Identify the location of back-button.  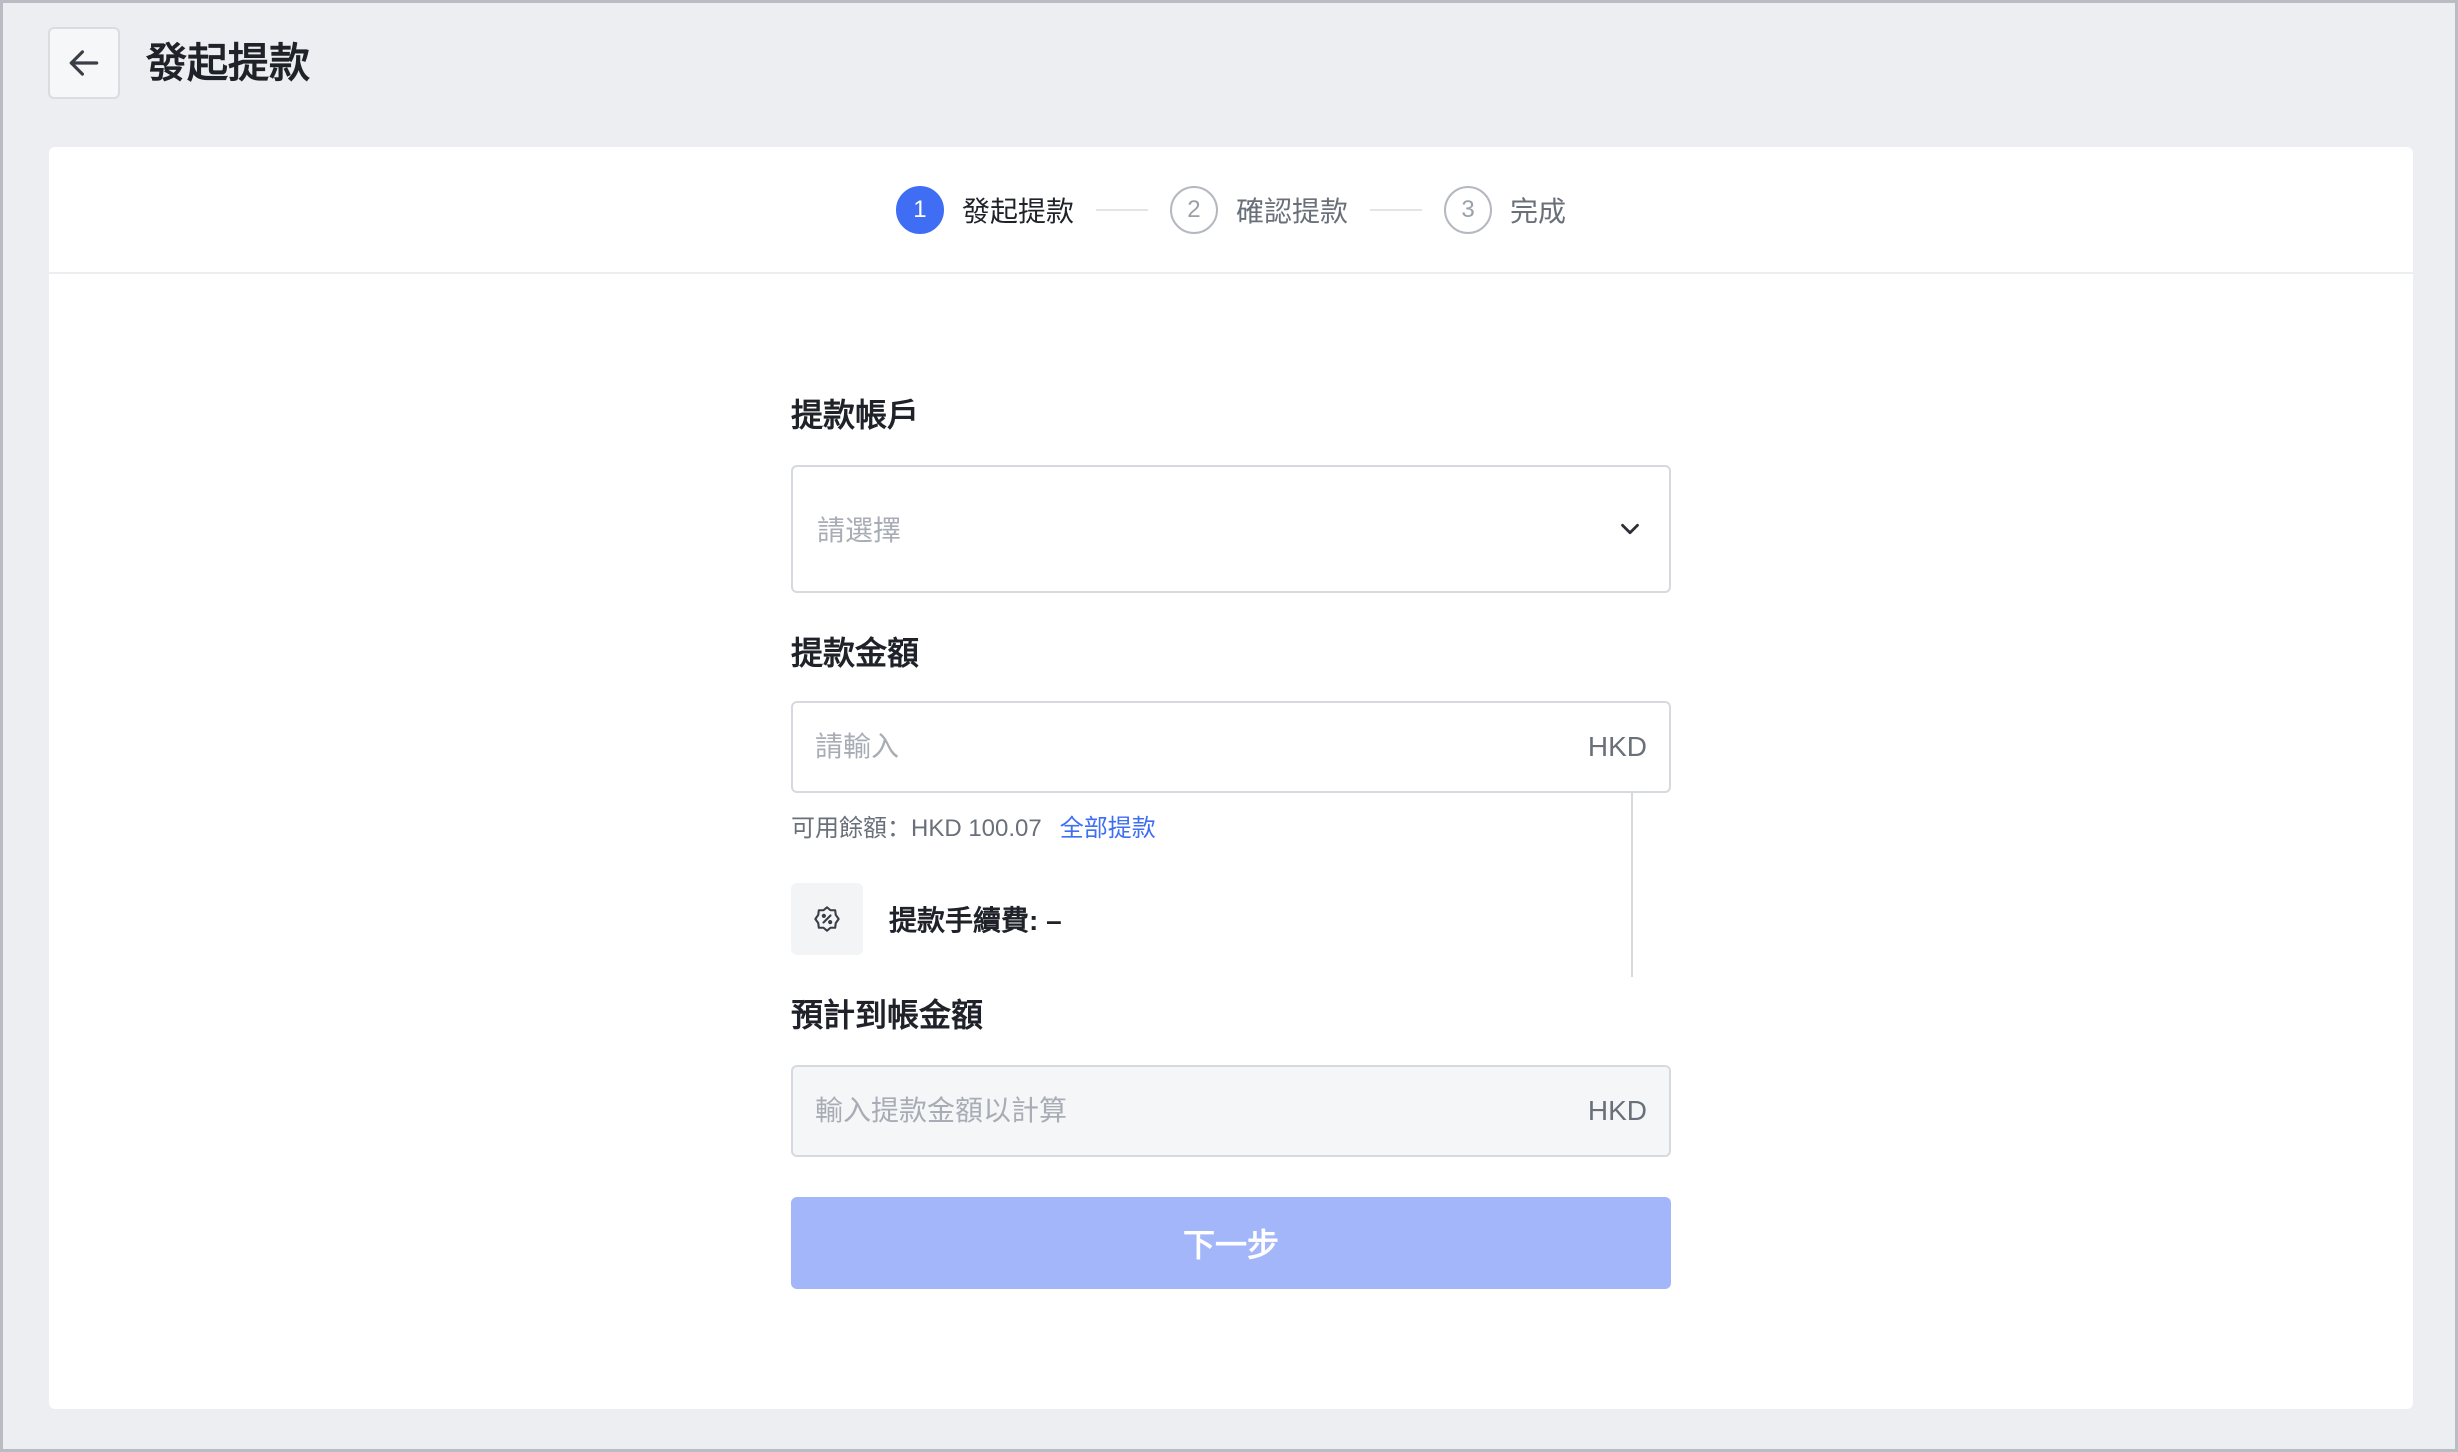
(84, 63).